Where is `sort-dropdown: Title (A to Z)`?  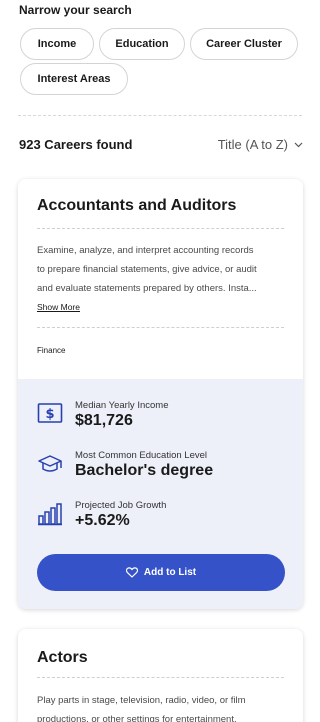
sort-dropdown: Title (A to Z) is located at coordinates (260, 144).